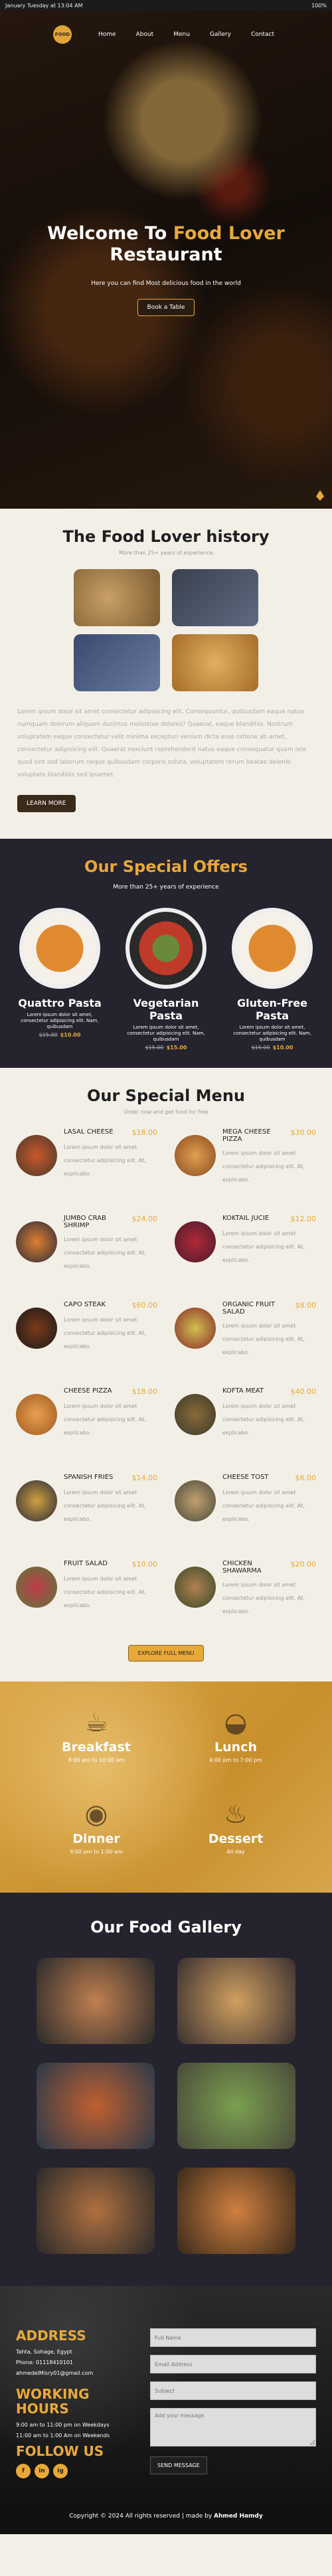 This screenshot has height=2576, width=332. What do you see at coordinates (236, 1839) in the screenshot?
I see `meal-name: Dessert` at bounding box center [236, 1839].